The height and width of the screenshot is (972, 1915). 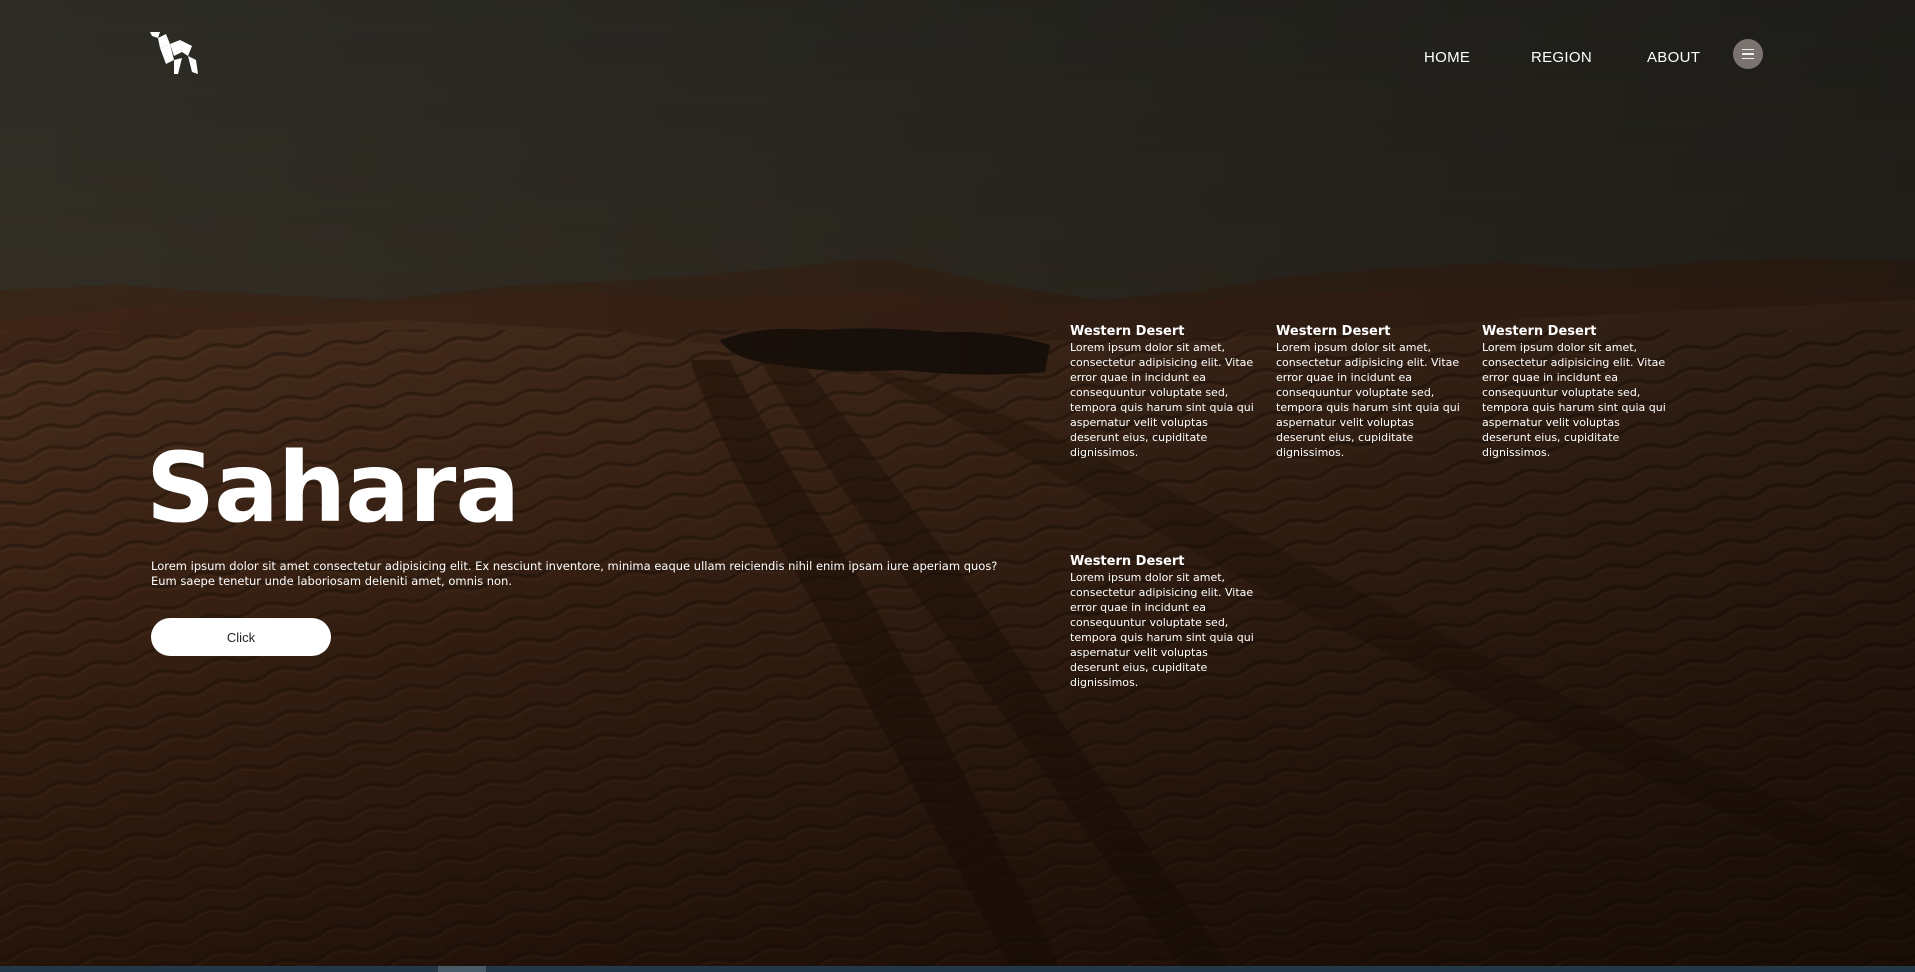 I want to click on scrollbar-thumb, so click(x=462, y=969).